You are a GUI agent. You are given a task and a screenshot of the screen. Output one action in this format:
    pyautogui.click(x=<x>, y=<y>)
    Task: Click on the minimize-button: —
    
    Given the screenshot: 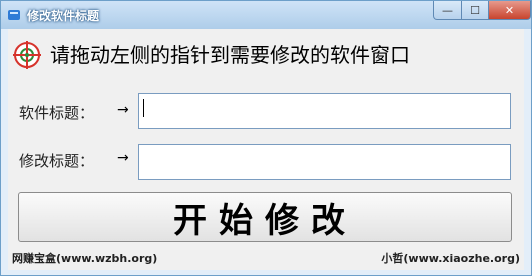 What is the action you would take?
    pyautogui.click(x=447, y=10)
    